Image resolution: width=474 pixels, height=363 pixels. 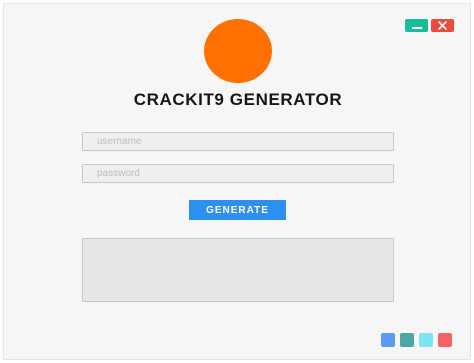 I want to click on minimize-button, so click(x=416, y=25).